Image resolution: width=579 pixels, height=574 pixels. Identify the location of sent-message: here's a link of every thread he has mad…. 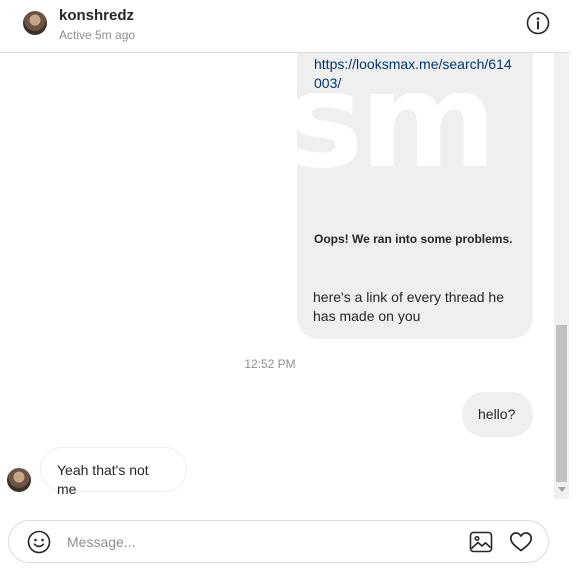
(415, 307).